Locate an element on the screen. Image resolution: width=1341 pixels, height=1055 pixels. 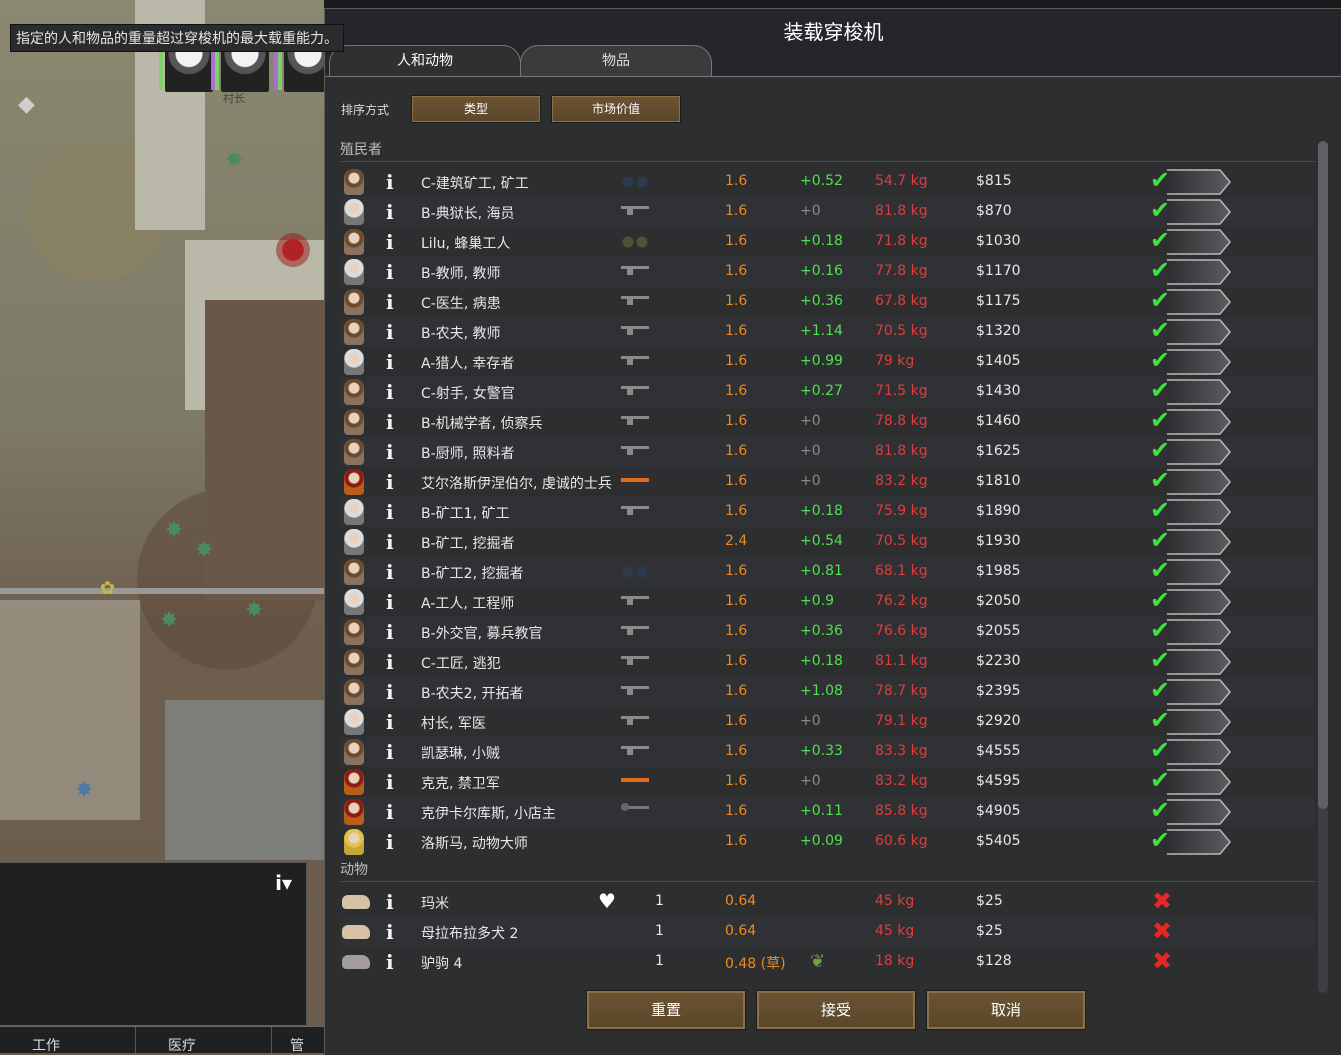
colonist-row: i C-工匠, 逃犯 1.6 +0.18 81.1 kg $2230 ✔ is located at coordinates (827, 662).